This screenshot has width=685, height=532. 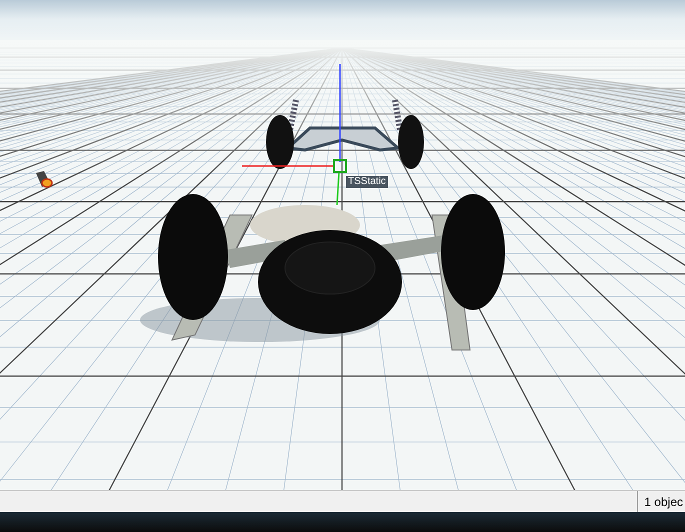 What do you see at coordinates (294, 135) in the screenshot?
I see `transform-gizmo-drawing` at bounding box center [294, 135].